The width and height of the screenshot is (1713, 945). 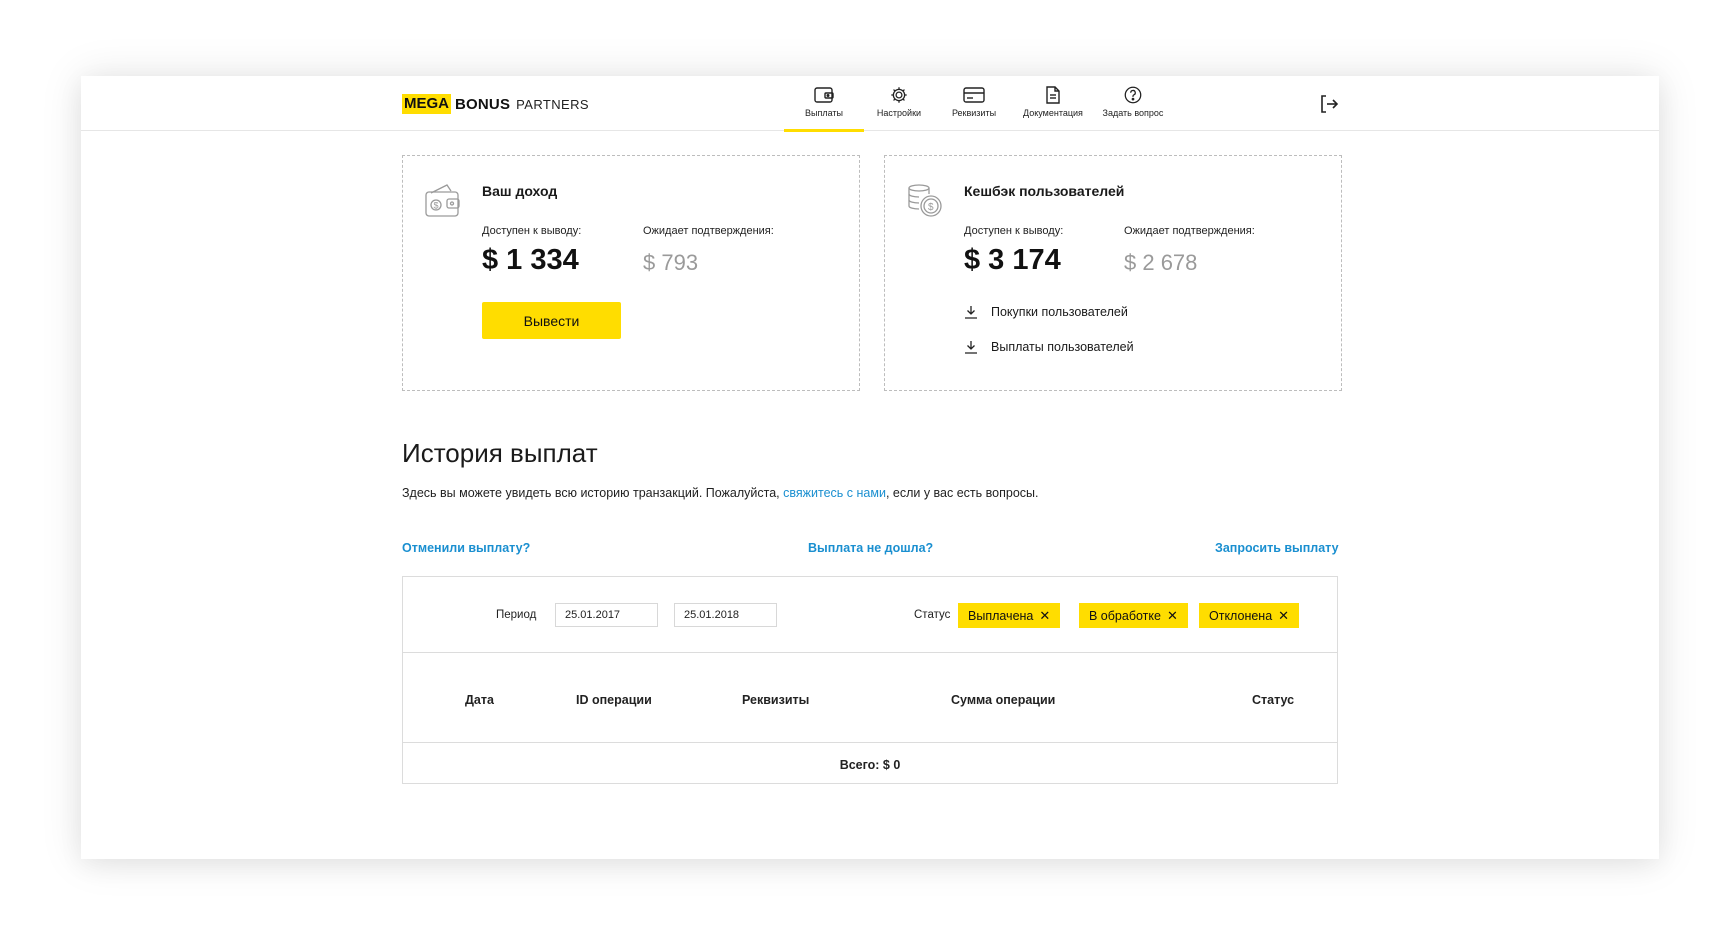 What do you see at coordinates (974, 106) in the screenshot?
I see `nav-item-requisites: Реквизиты` at bounding box center [974, 106].